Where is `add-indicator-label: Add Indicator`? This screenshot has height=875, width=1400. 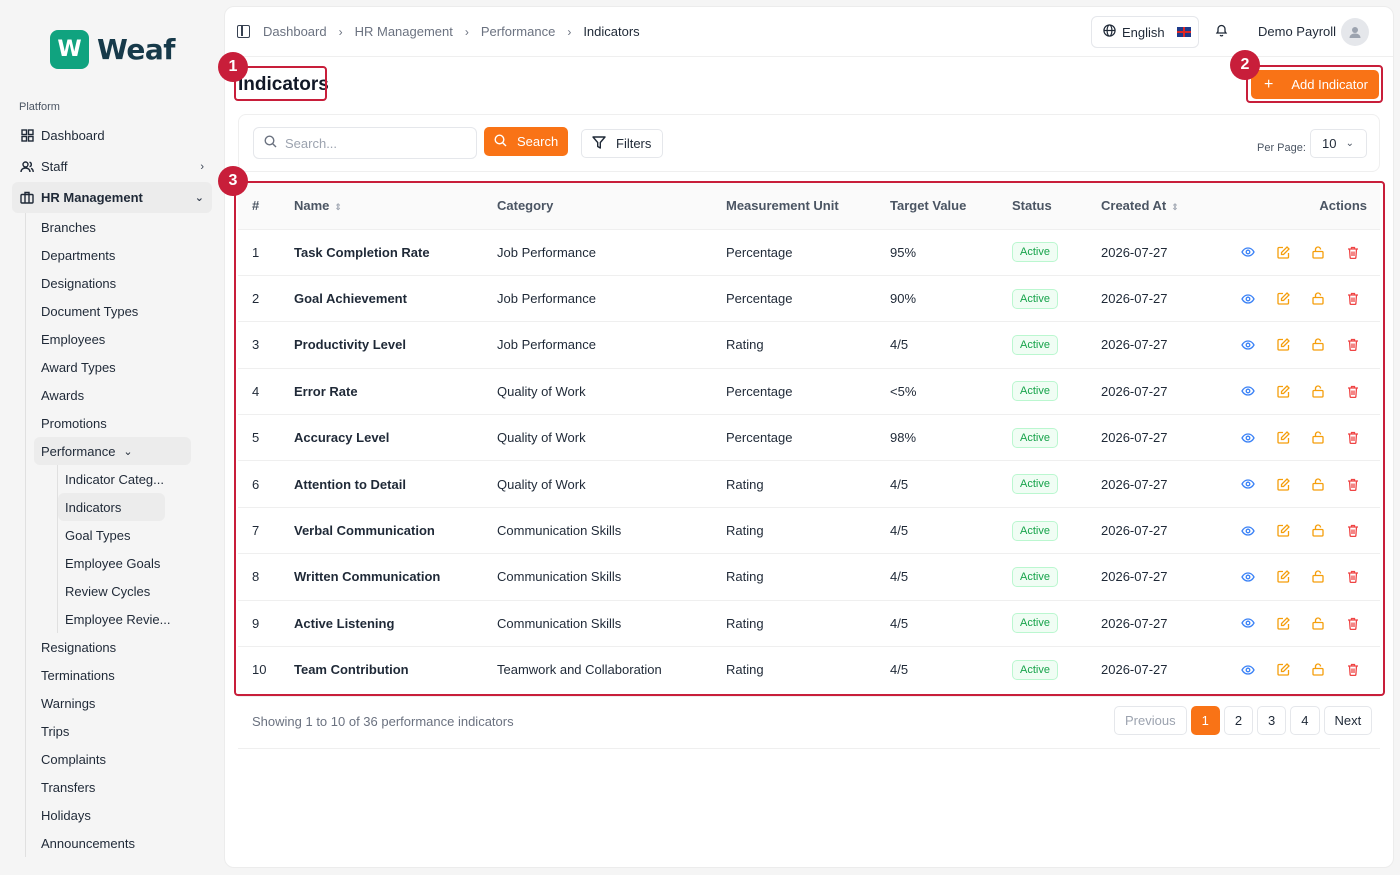
add-indicator-label: Add Indicator is located at coordinates (1329, 84).